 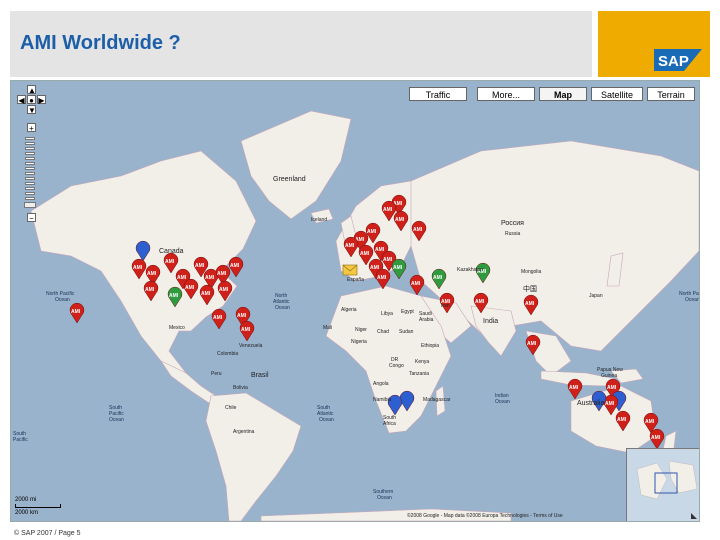 What do you see at coordinates (493, 331) in the screenshot?
I see `landmass-india` at bounding box center [493, 331].